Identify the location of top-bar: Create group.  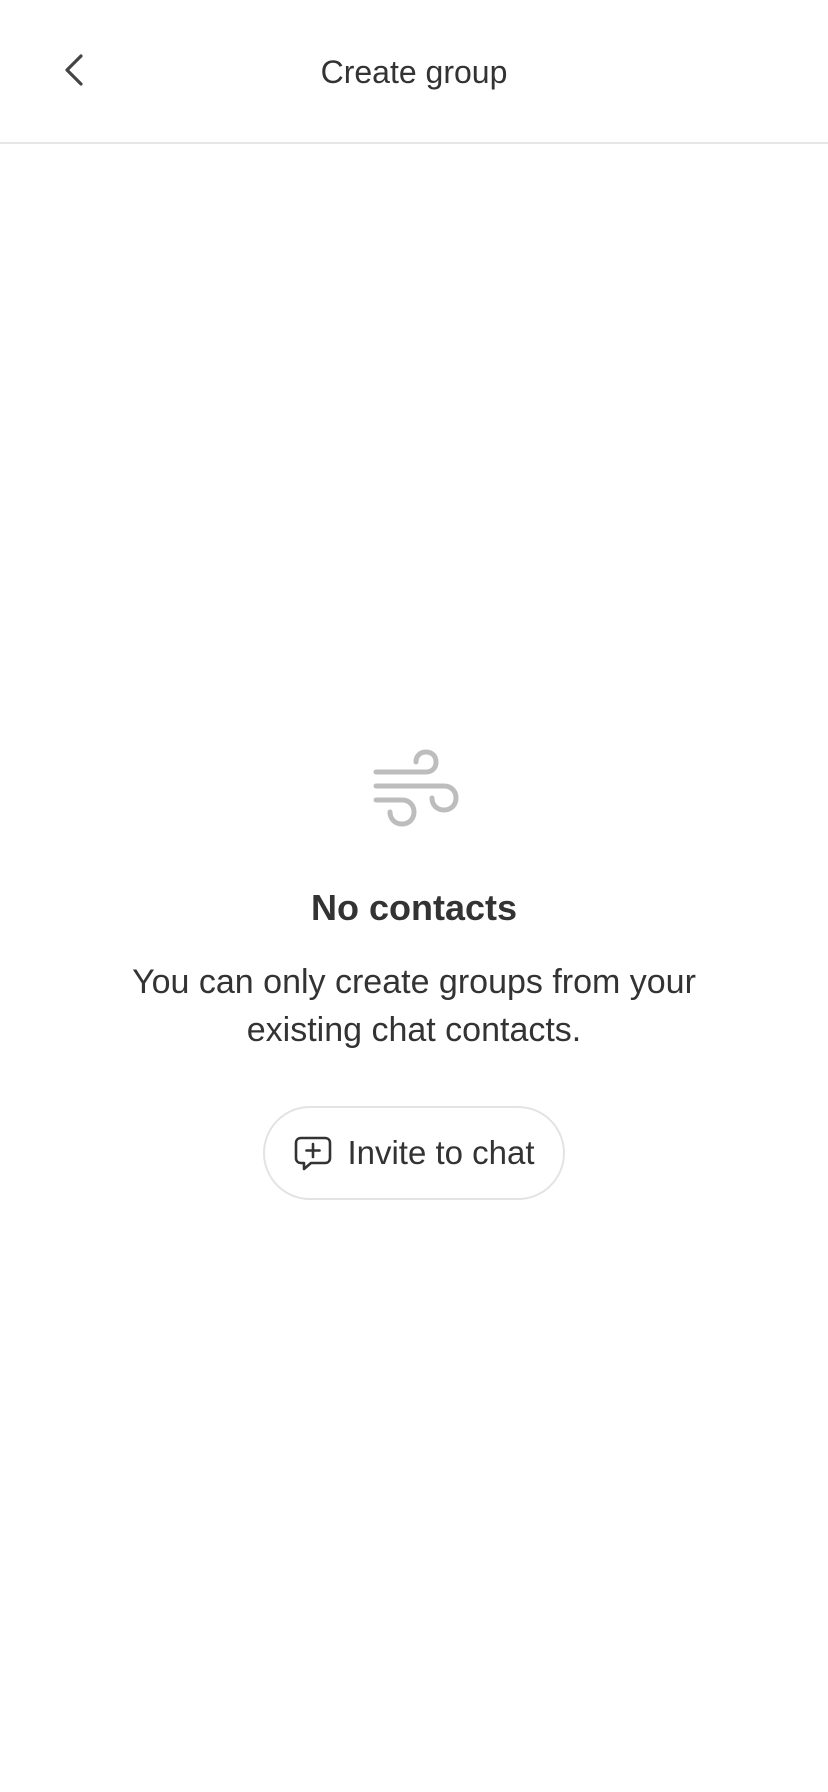
(414, 72).